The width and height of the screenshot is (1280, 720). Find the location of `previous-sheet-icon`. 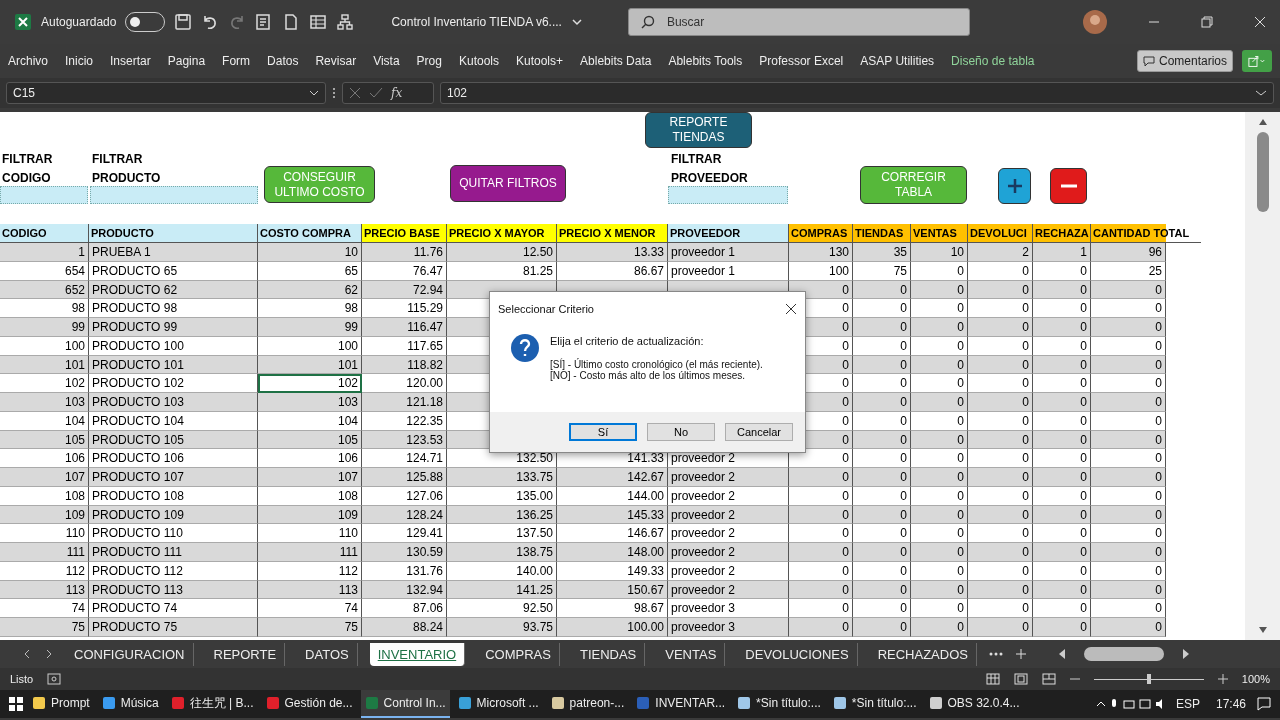

previous-sheet-icon is located at coordinates (27, 654).